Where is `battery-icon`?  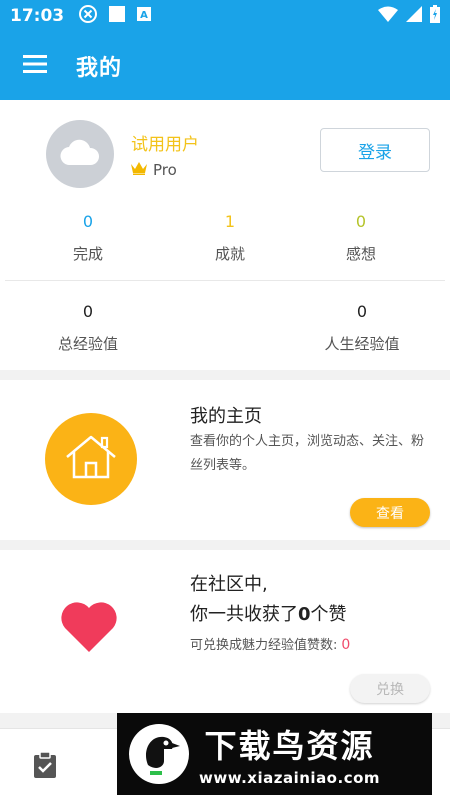 battery-icon is located at coordinates (435, 16).